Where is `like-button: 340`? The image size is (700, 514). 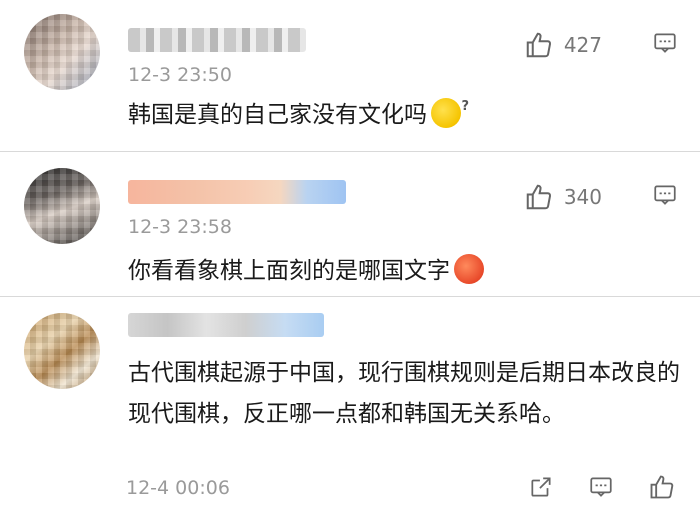
like-button: 340 is located at coordinates (563, 197).